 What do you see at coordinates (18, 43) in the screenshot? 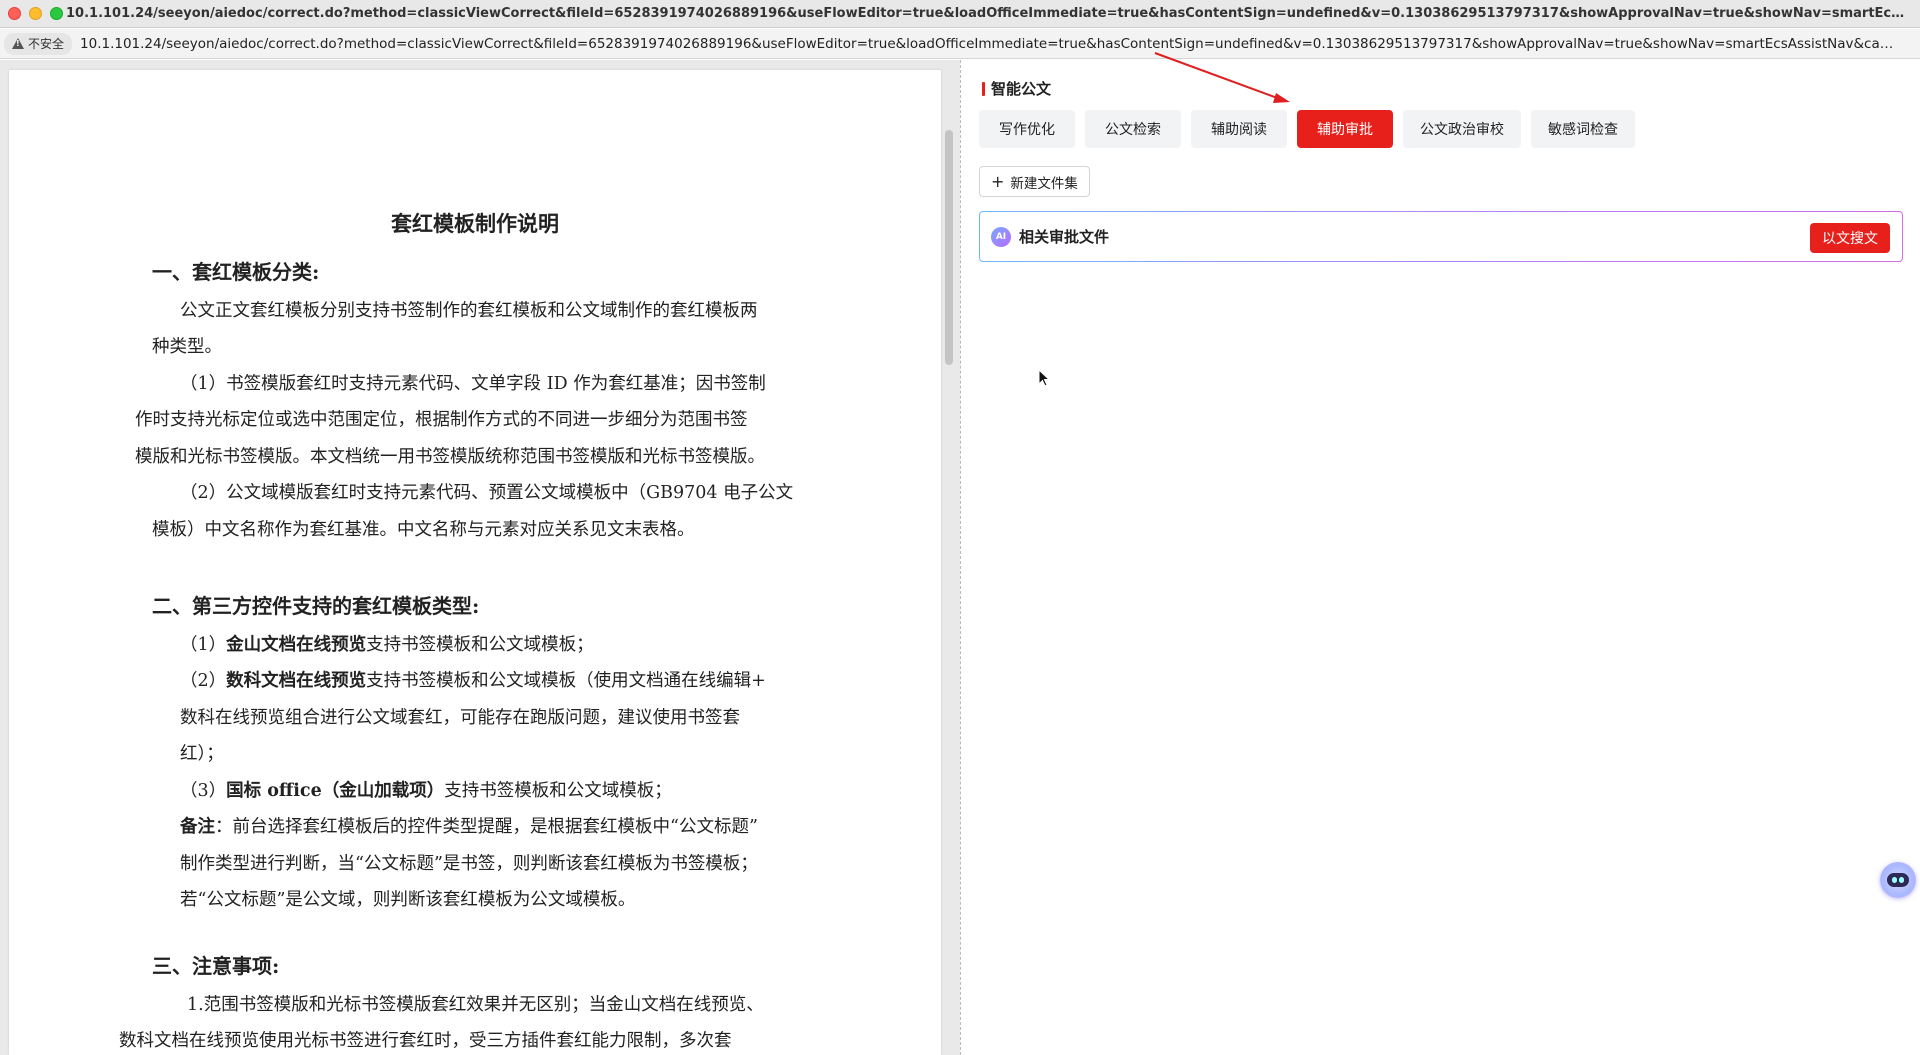
I see `warning-icon` at bounding box center [18, 43].